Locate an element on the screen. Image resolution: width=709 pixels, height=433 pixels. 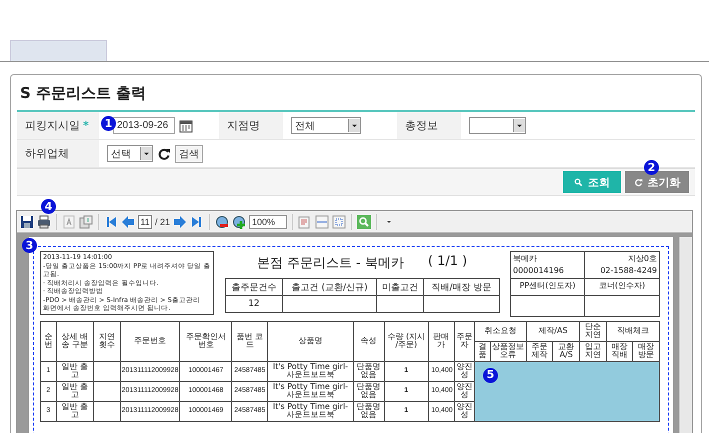
table-cell: 12 is located at coordinates (254, 304).